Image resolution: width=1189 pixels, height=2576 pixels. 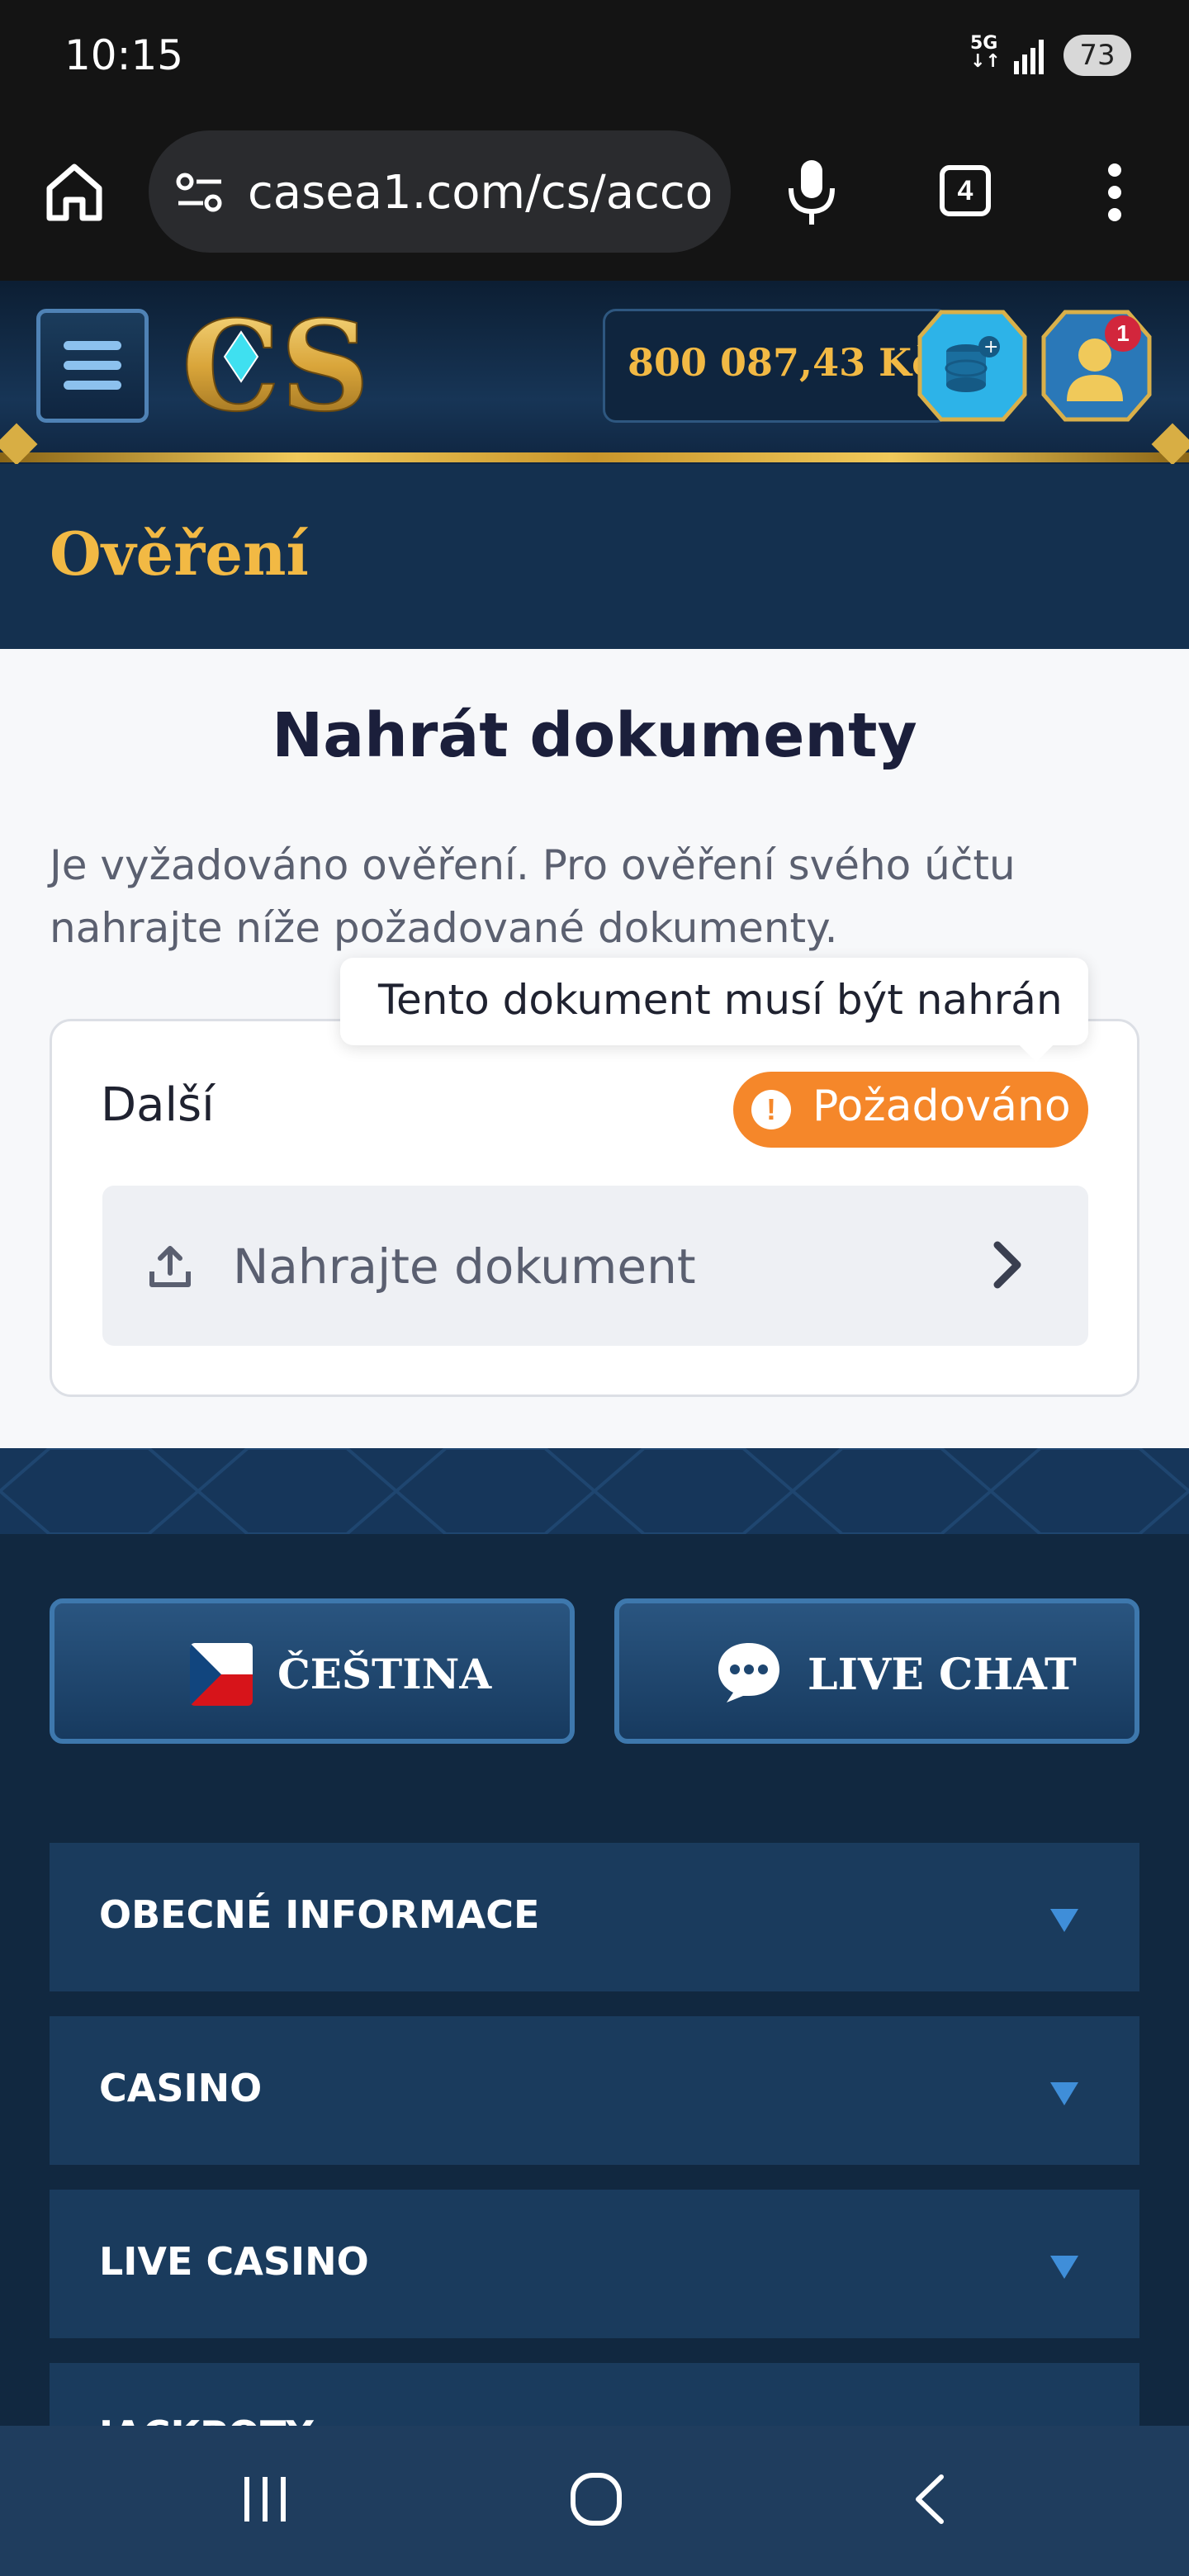 I want to click on hamburger-menu-button, so click(x=92, y=366).